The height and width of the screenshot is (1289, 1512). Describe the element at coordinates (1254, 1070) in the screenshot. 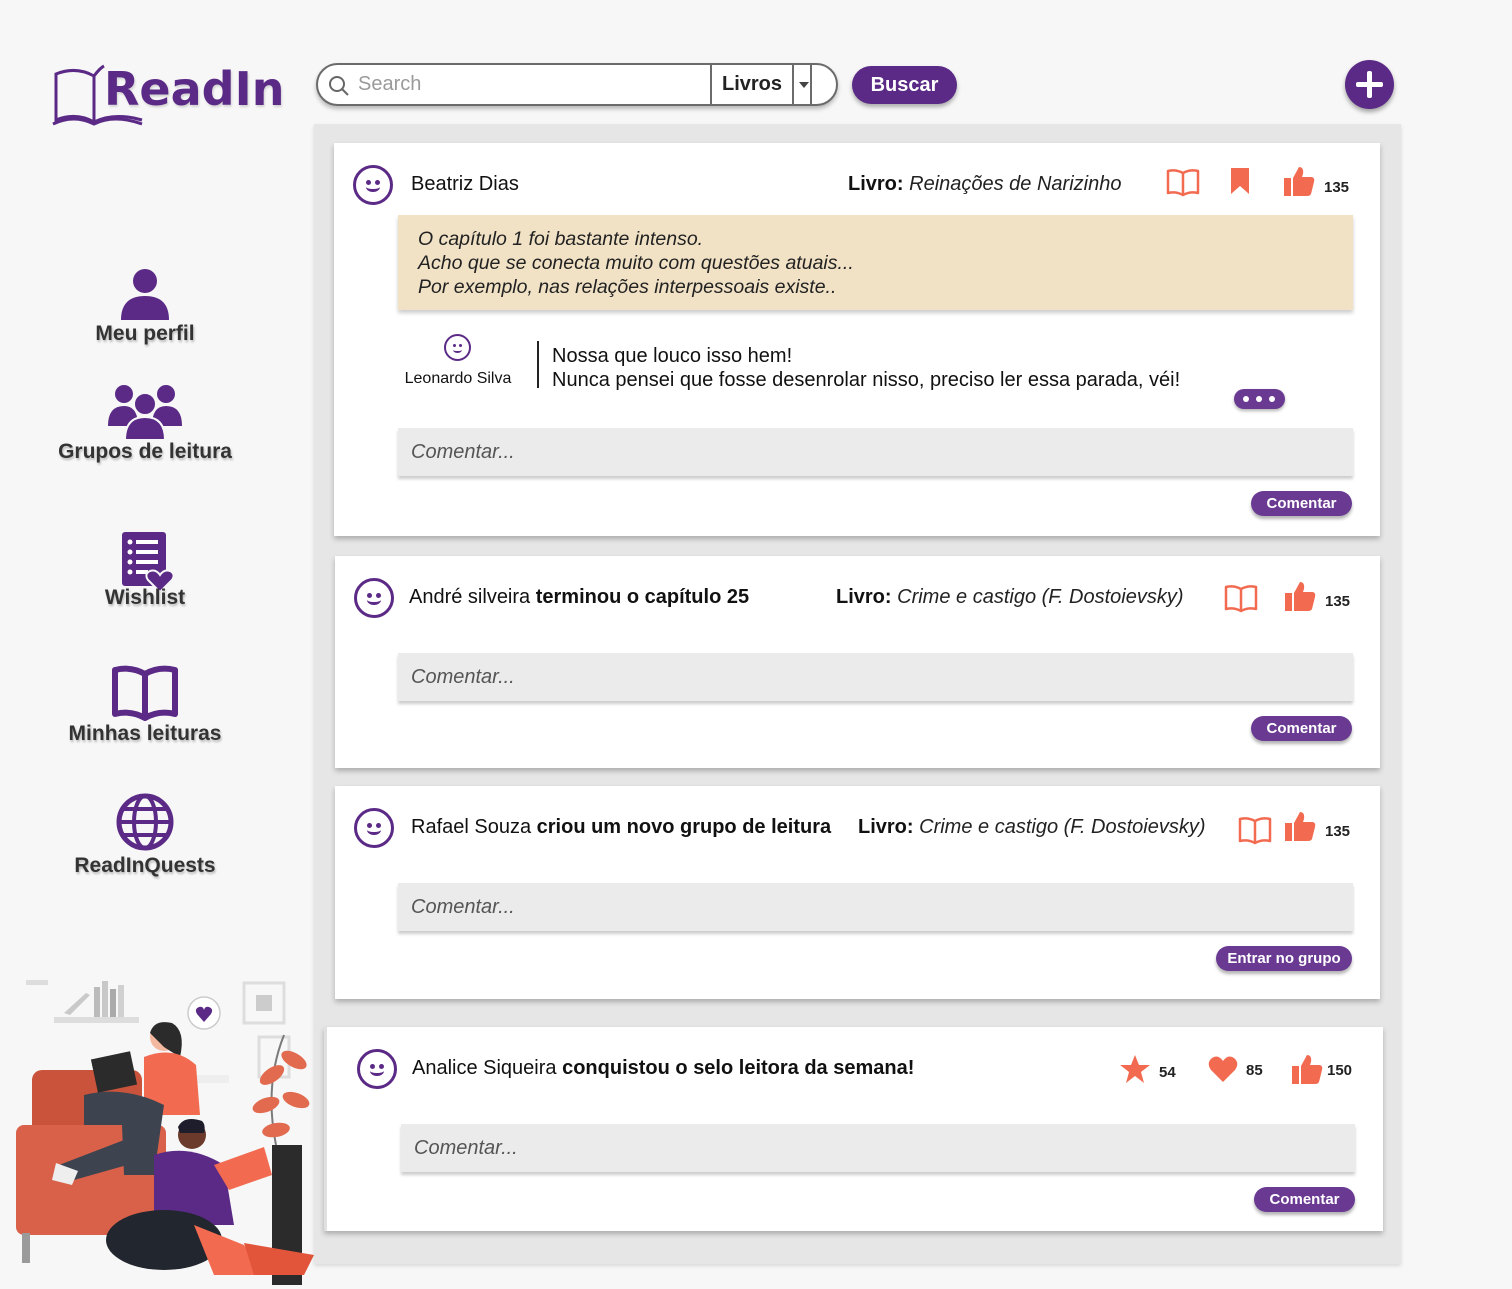

I see `hearts-count: 85` at that location.